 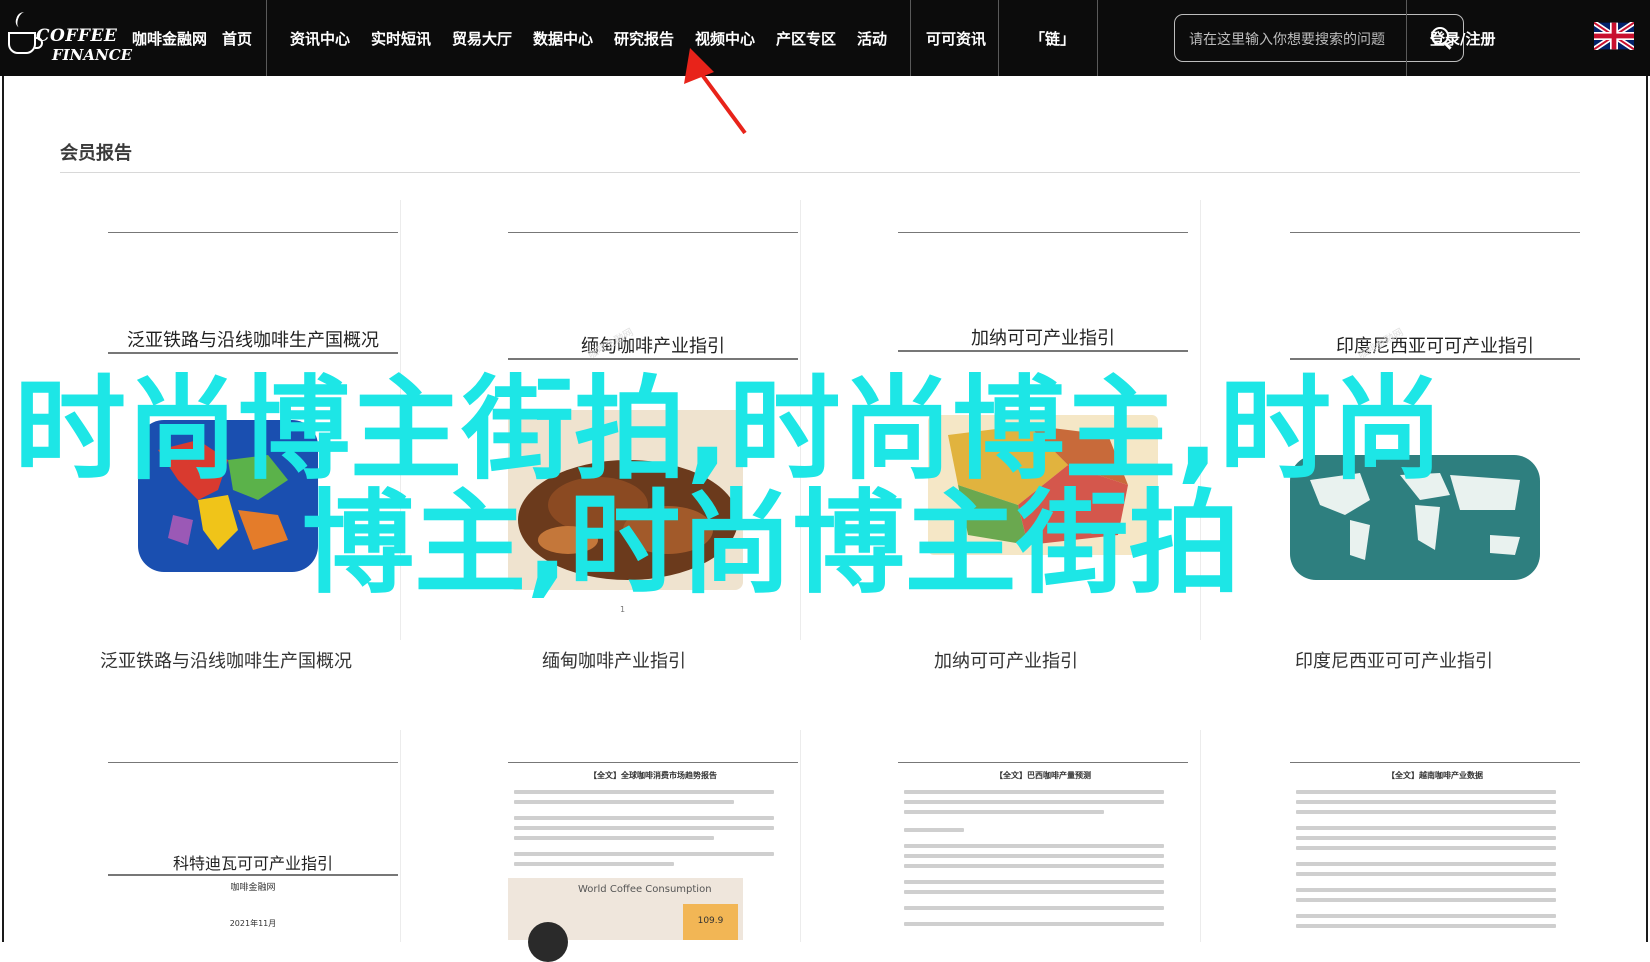 What do you see at coordinates (169, 38) in the screenshot?
I see `nav-site-name: 咖啡金融网` at bounding box center [169, 38].